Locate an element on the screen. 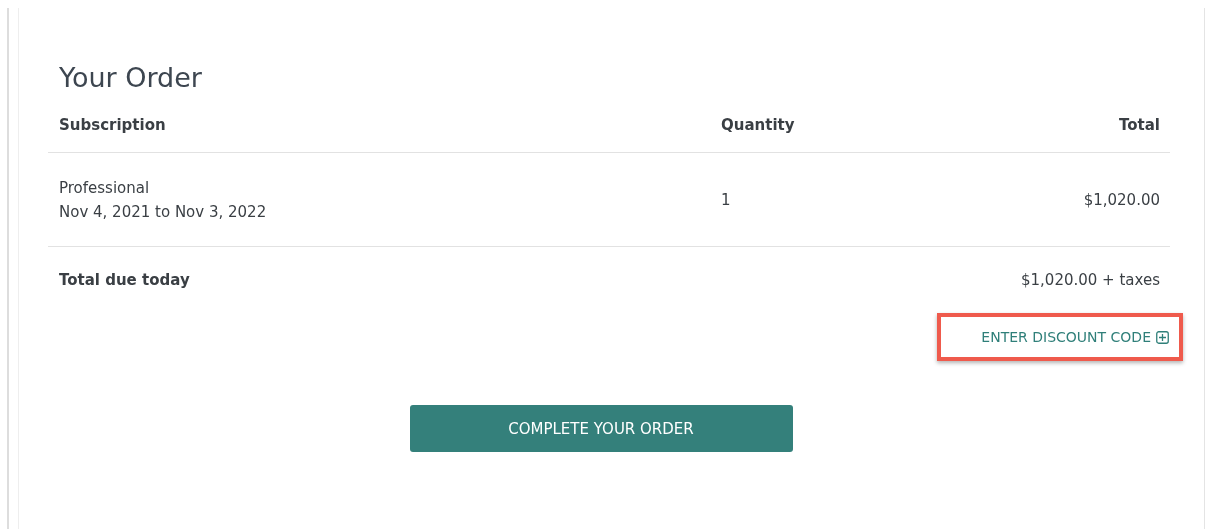 The height and width of the screenshot is (529, 1219). column-header: Subscription is located at coordinates (113, 125).